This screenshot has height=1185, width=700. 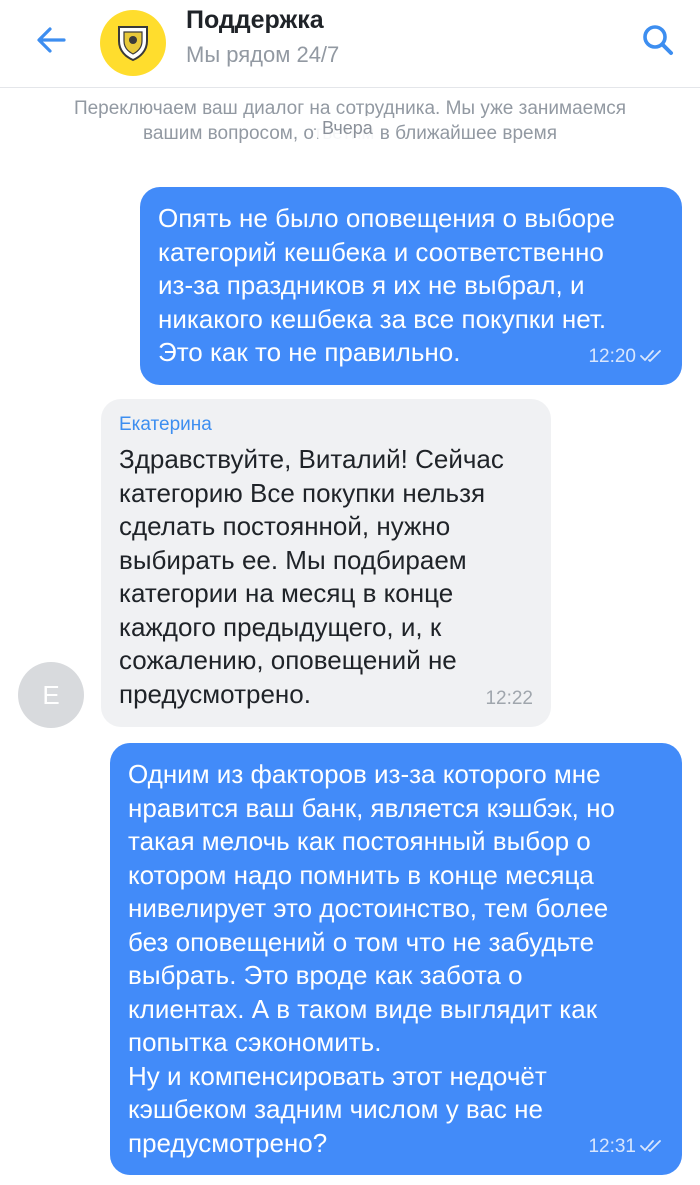 I want to click on shield-logo-icon, so click(x=133, y=44).